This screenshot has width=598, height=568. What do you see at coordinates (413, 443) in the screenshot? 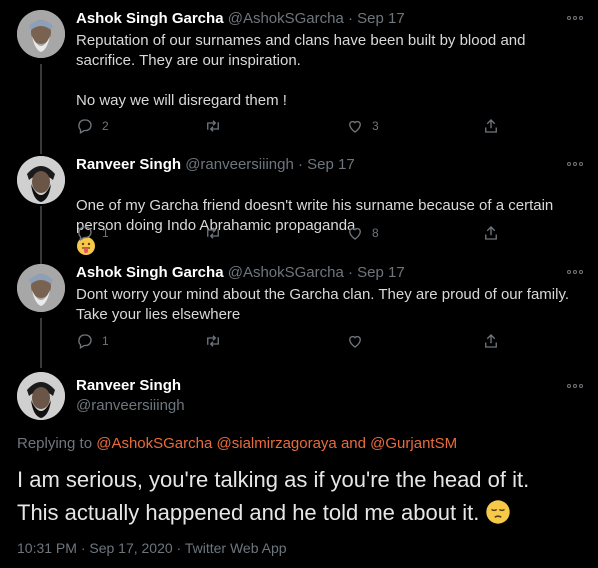
I see `mention-link: @GurjantSM` at bounding box center [413, 443].